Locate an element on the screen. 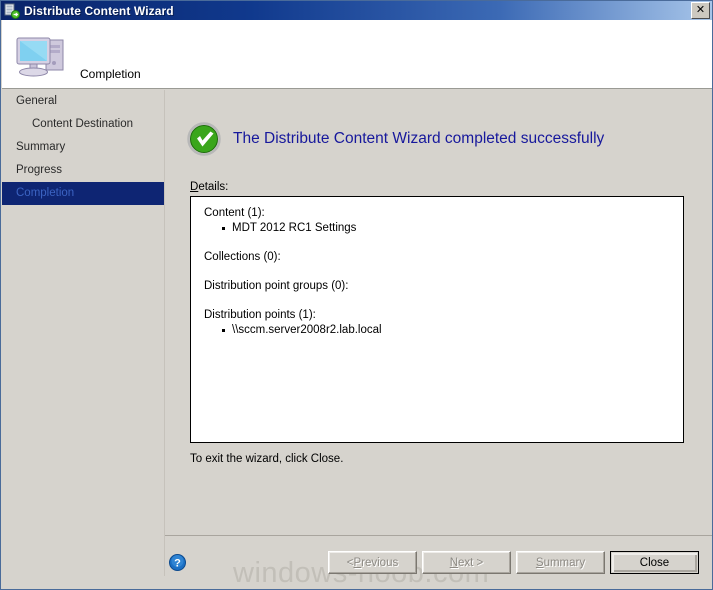 The image size is (713, 590). details-item-list: \\sccm.server2008r2.lab.local is located at coordinates (443, 330).